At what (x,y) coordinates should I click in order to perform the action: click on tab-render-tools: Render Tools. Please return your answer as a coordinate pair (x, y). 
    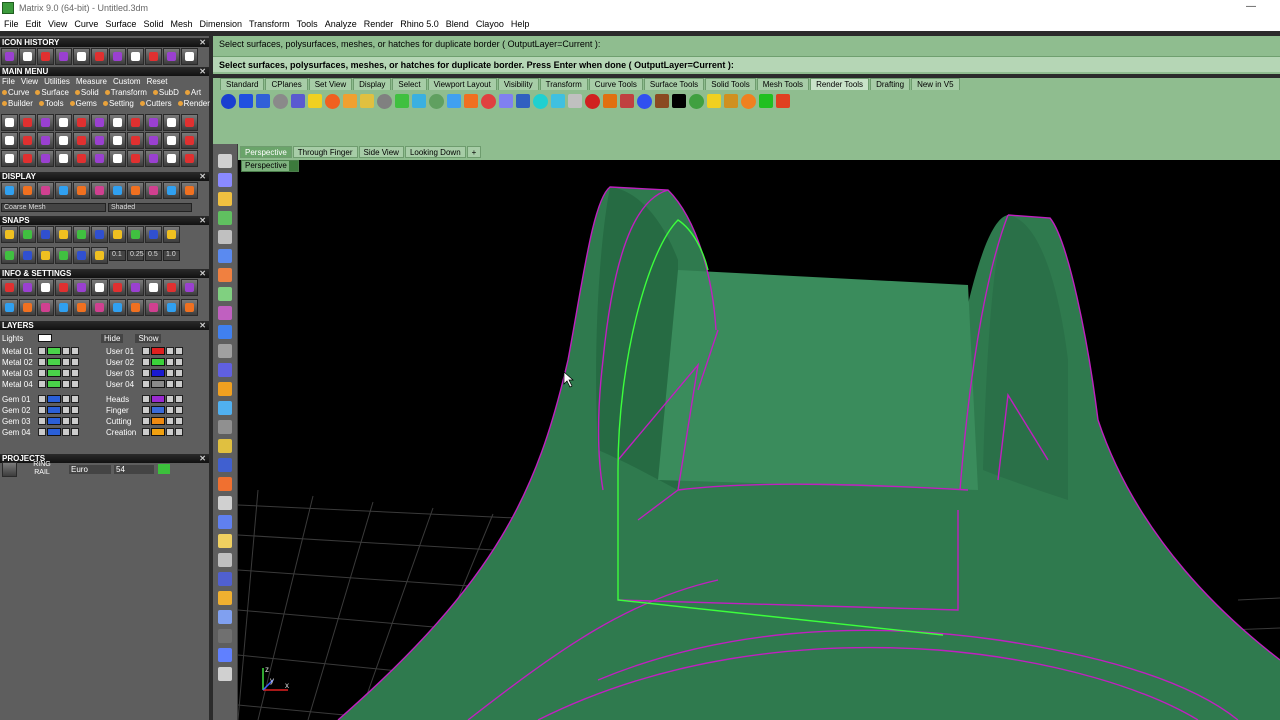
    Looking at the image, I should click on (840, 84).